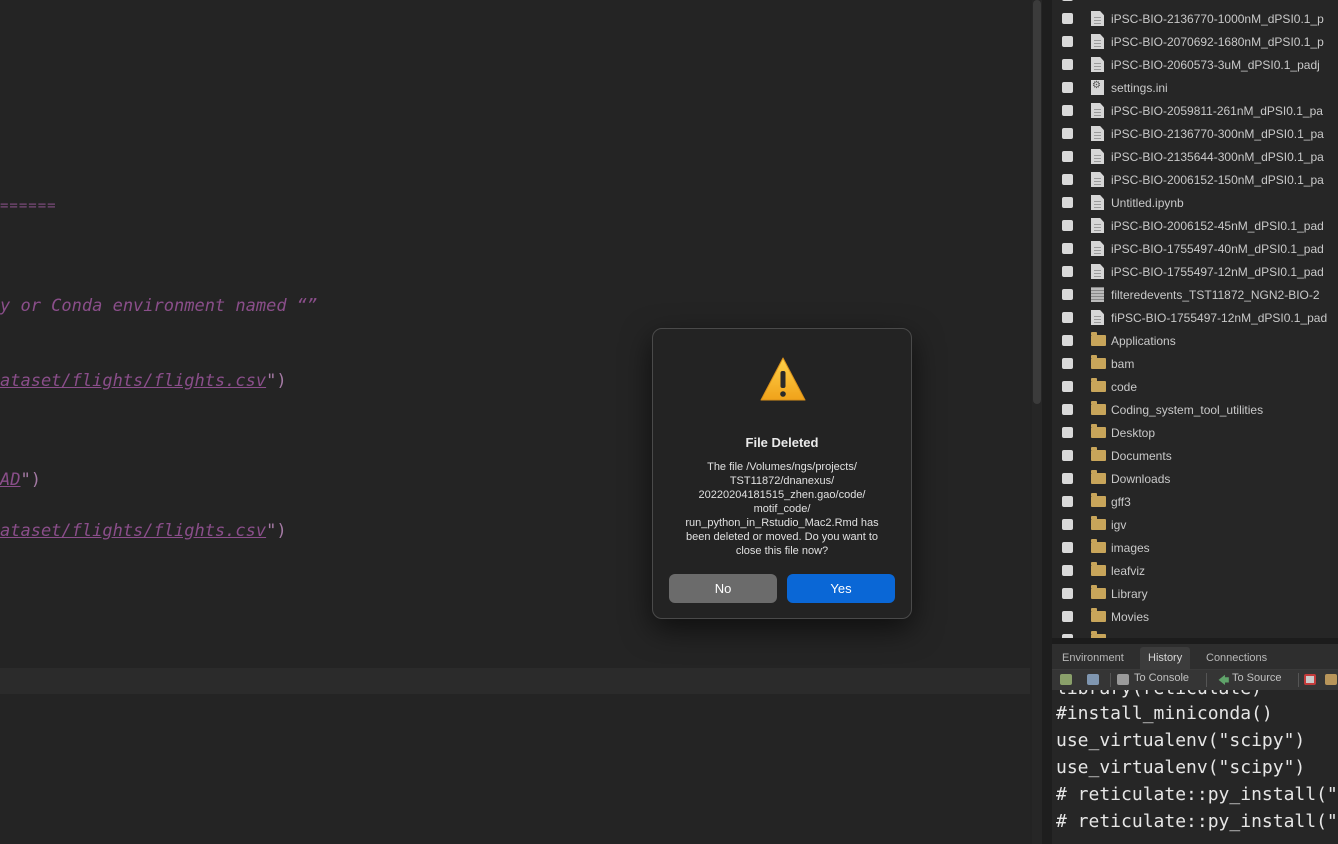  What do you see at coordinates (1133, 433) in the screenshot?
I see `file-name-link: Desktop` at bounding box center [1133, 433].